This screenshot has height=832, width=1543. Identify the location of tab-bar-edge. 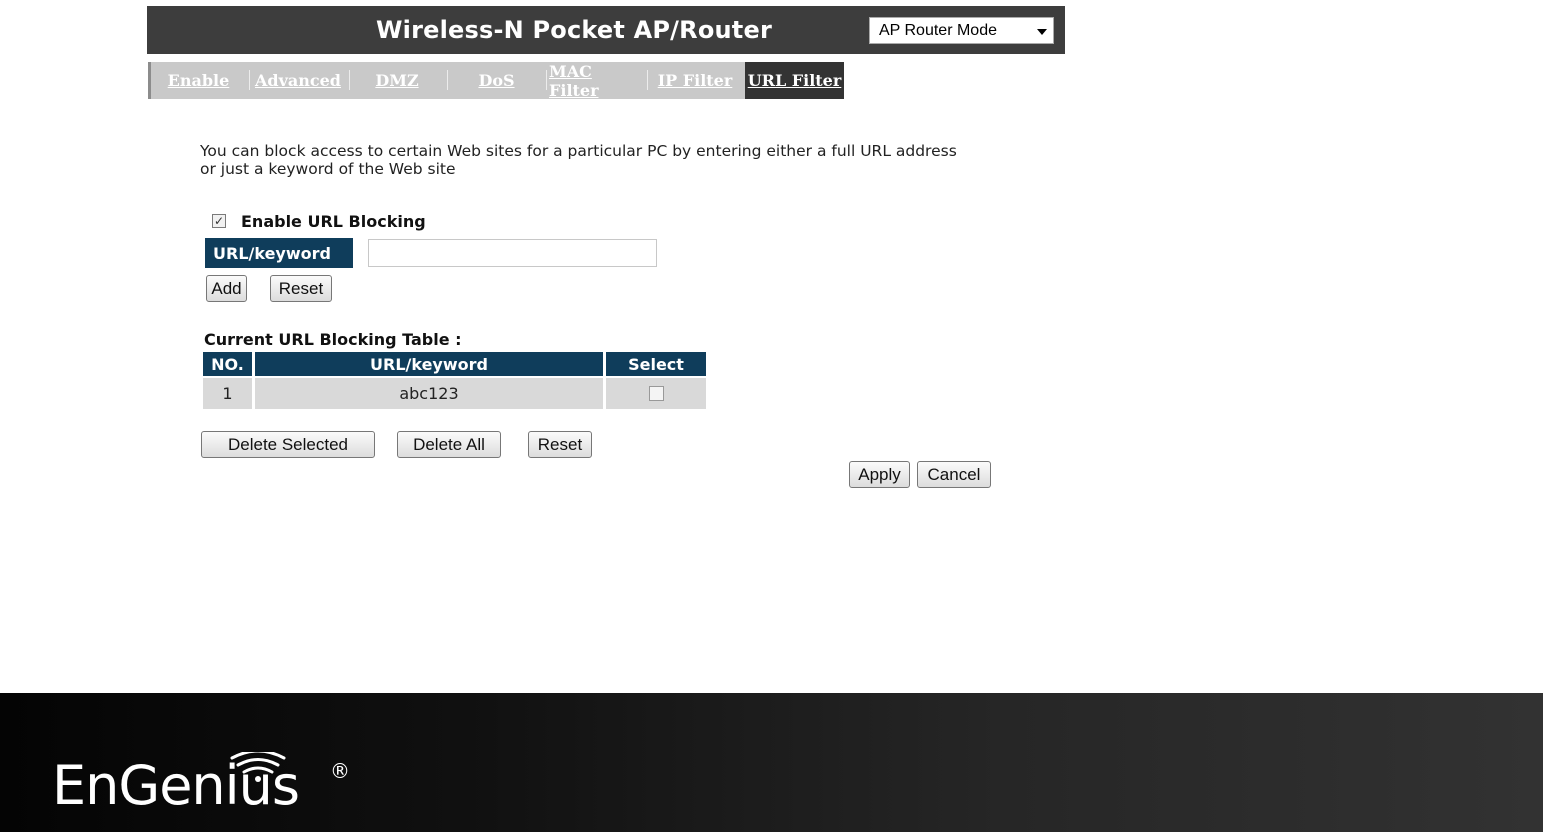
(149, 80).